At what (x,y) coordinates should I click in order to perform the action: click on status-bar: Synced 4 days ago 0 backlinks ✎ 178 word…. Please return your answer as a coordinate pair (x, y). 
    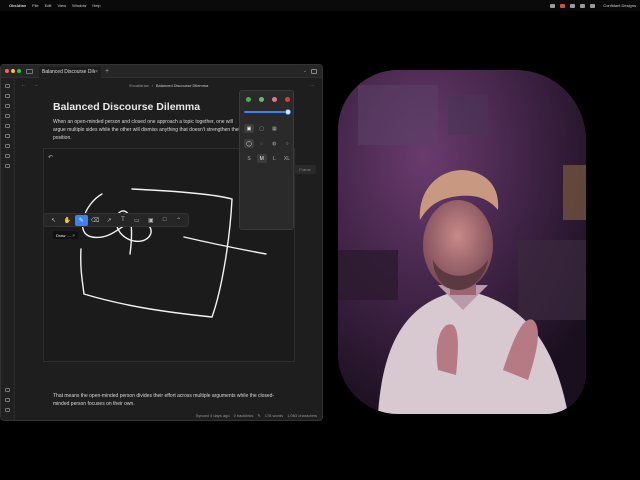
    Looking at the image, I should click on (161, 415).